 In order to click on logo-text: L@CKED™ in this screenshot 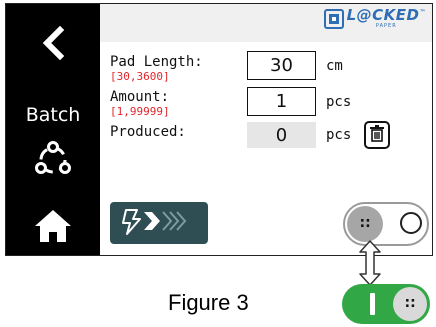, I will do `click(386, 15)`.